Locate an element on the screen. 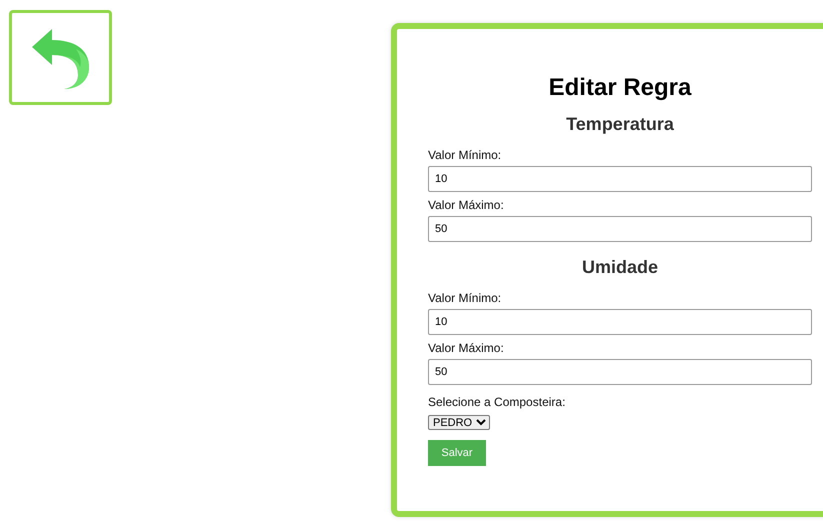 The height and width of the screenshot is (522, 823). section-heading: Umidade is located at coordinates (620, 267).